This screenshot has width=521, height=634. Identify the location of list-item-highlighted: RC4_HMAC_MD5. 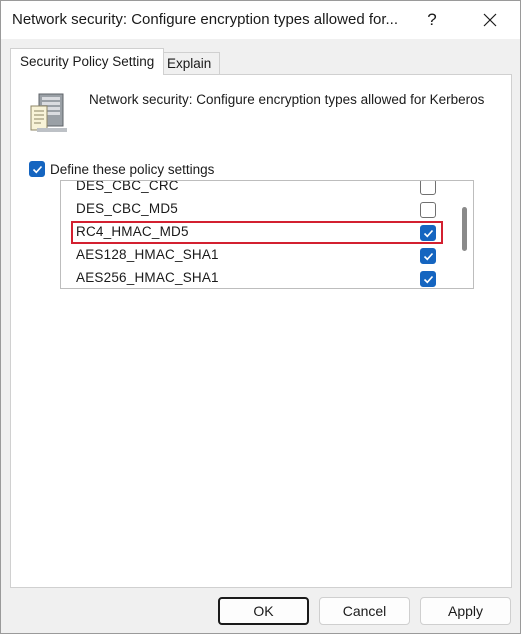
(257, 232).